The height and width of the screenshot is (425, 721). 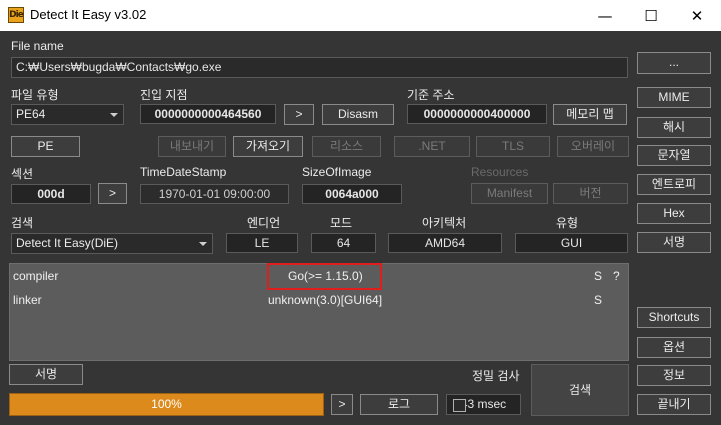 I want to click on mode-field: 64, so click(x=343, y=243).